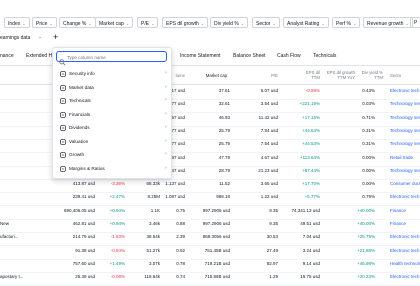  Describe the element at coordinates (368, 170) in the screenshot. I see `cell-div-yield: 0.00%` at that location.